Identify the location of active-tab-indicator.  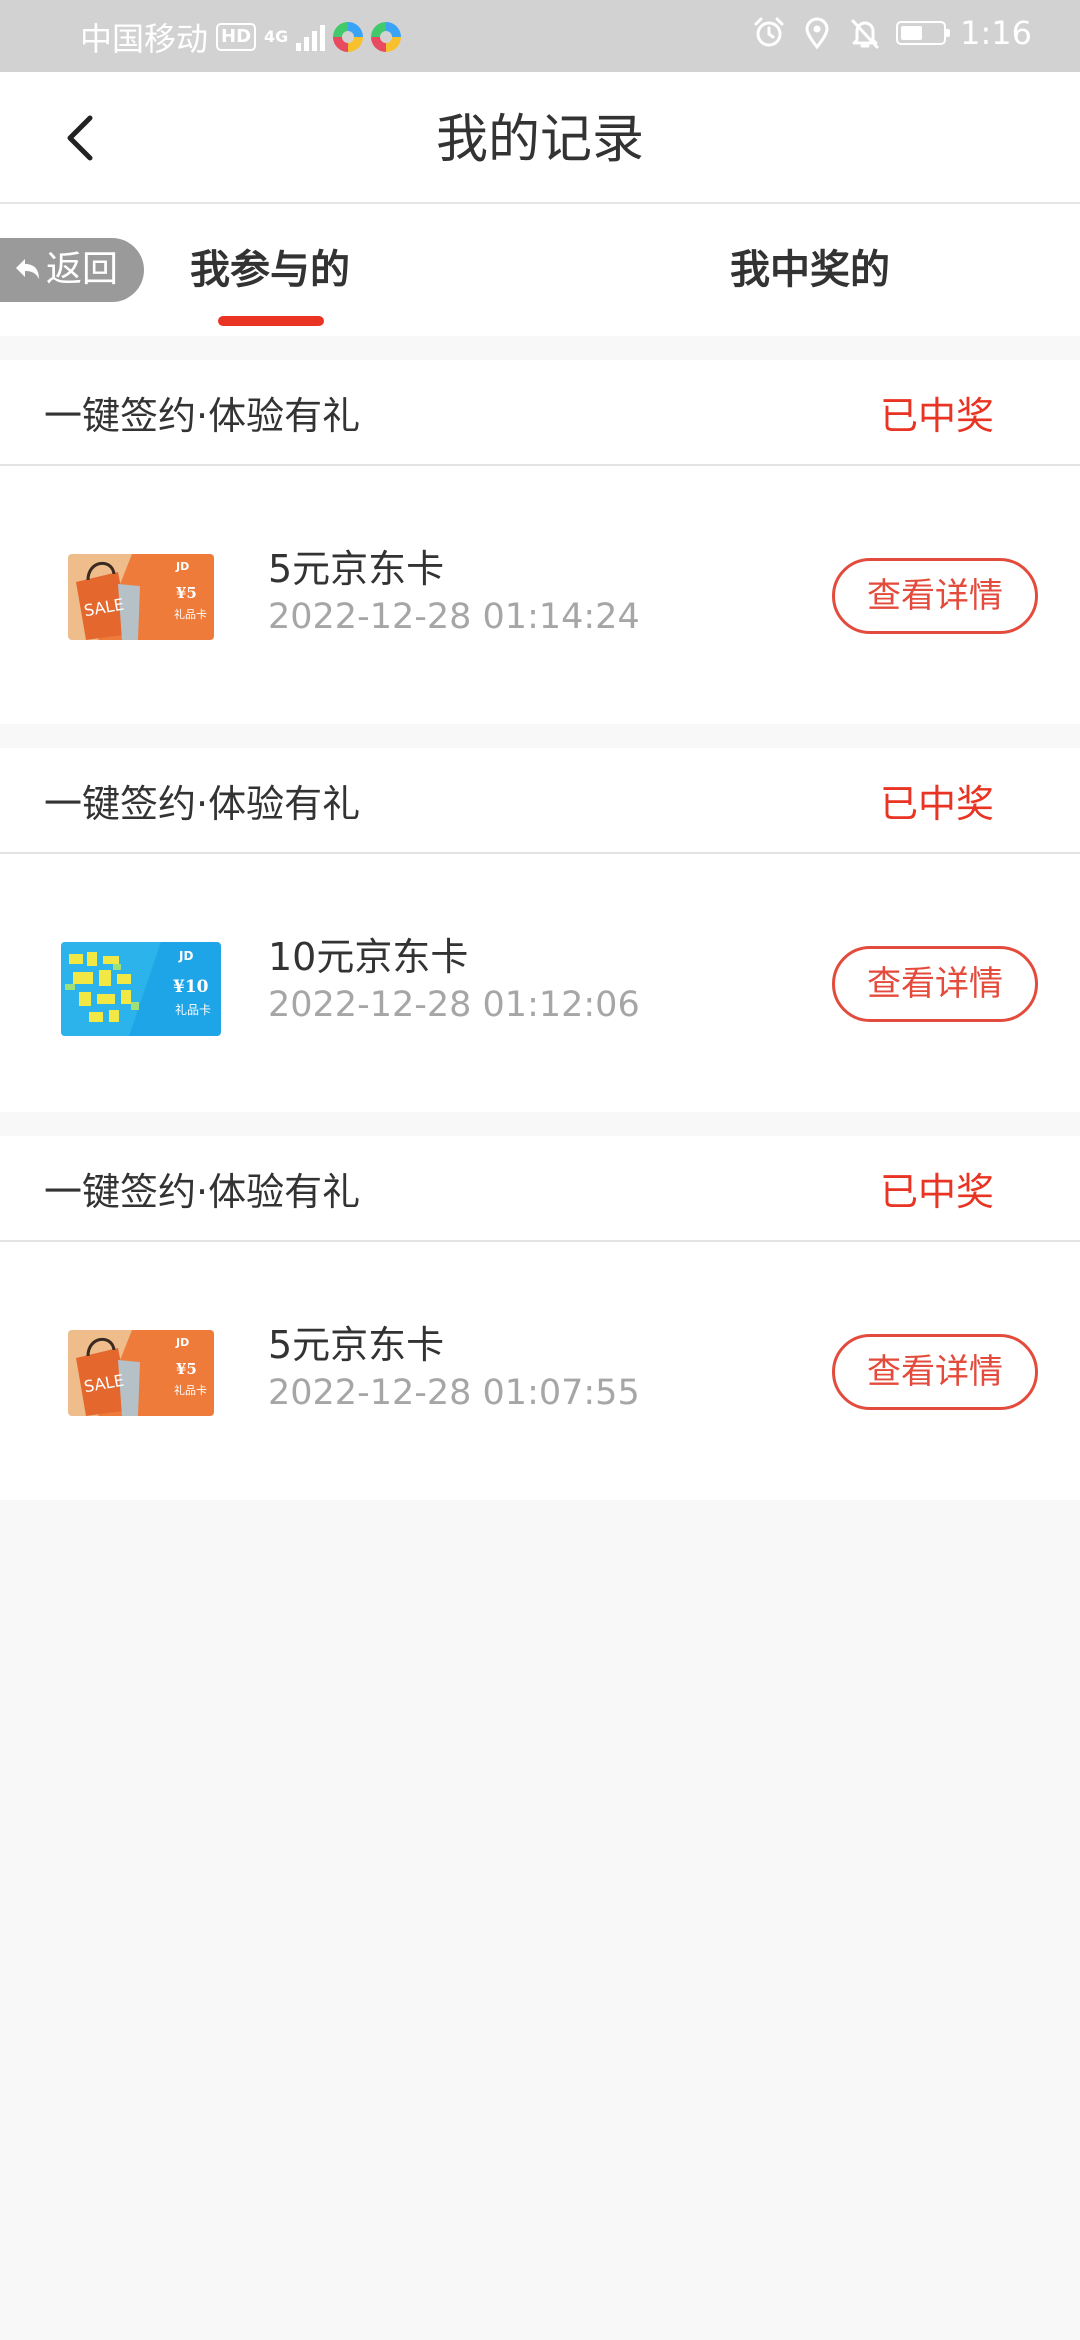
(271, 321).